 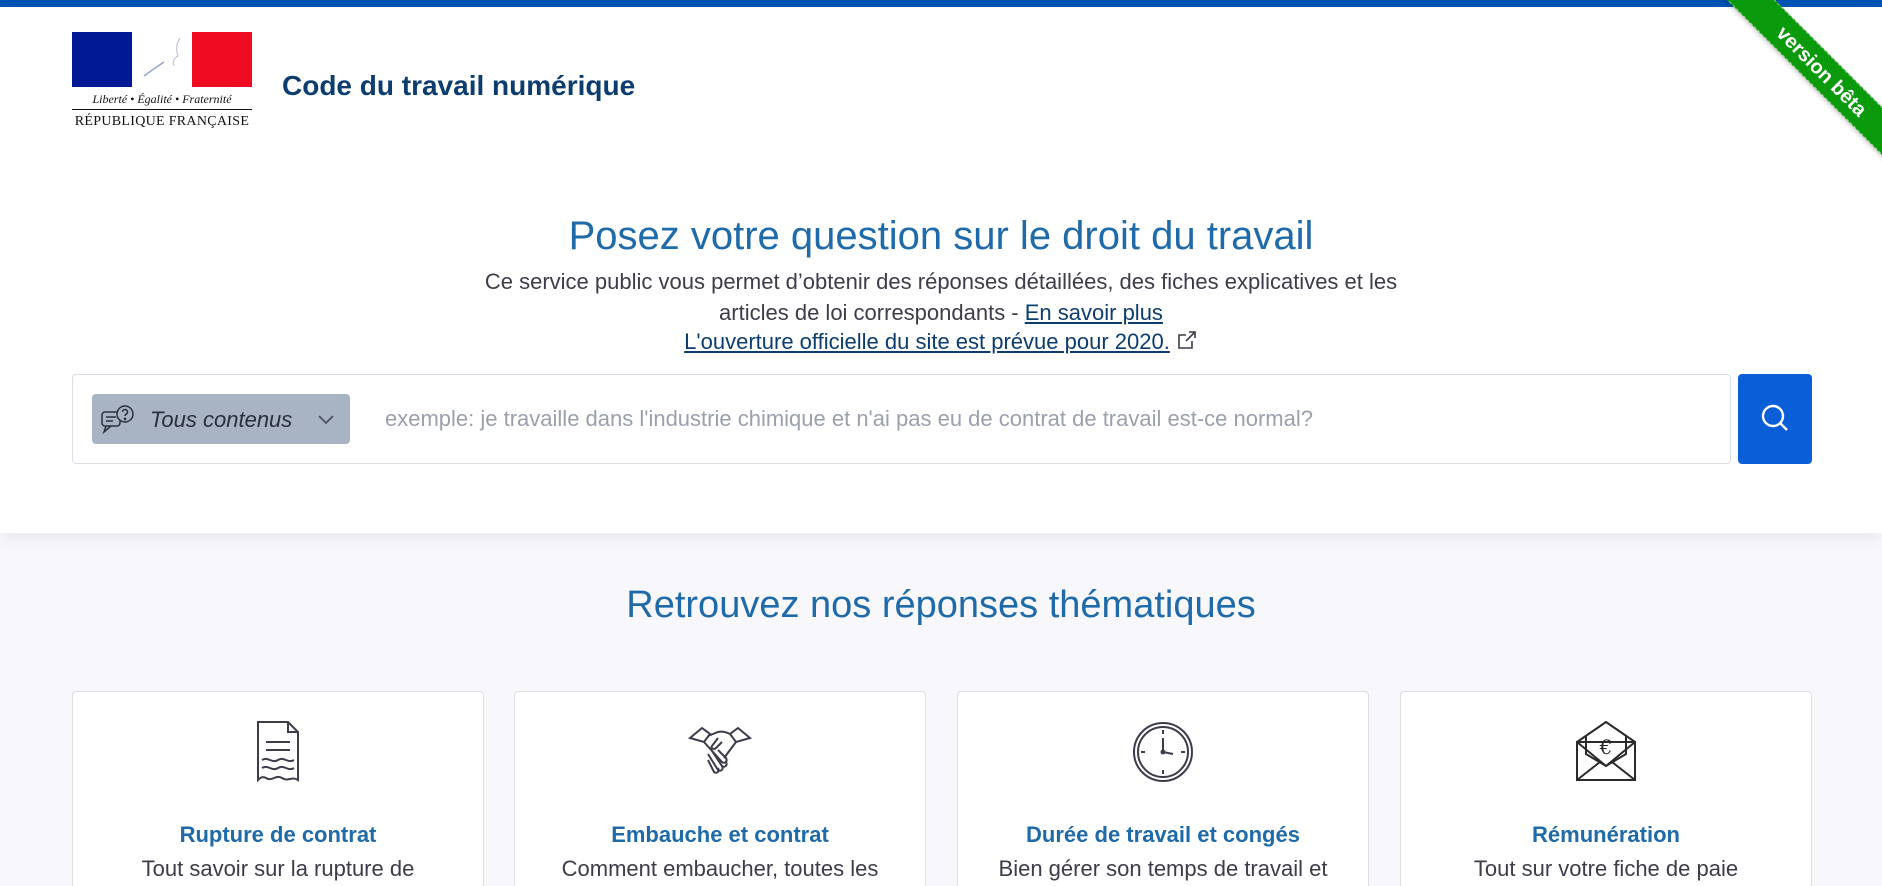 I want to click on themes-section-title: Retrouvez nos réponses thématiques, so click(x=941, y=605).